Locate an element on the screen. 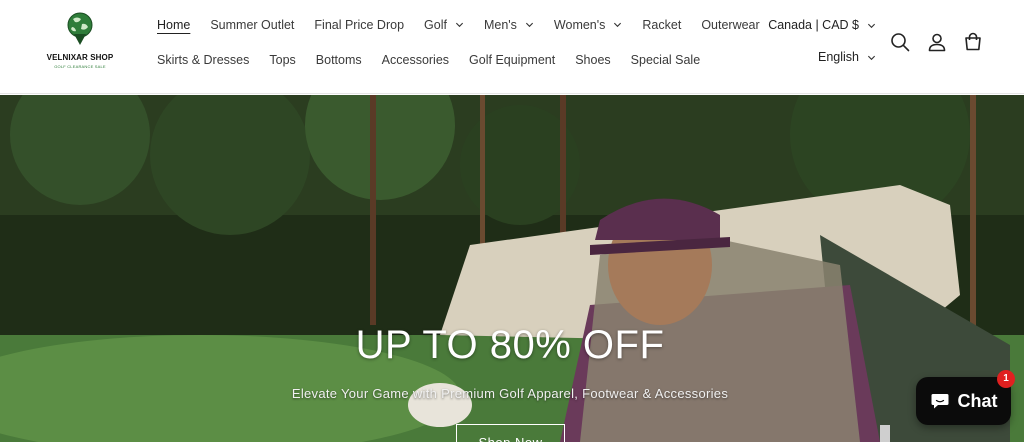 This screenshot has height=442, width=1024. logo: VELNIXAR SHOP GOLF CLEARANCE SALE is located at coordinates (80, 43).